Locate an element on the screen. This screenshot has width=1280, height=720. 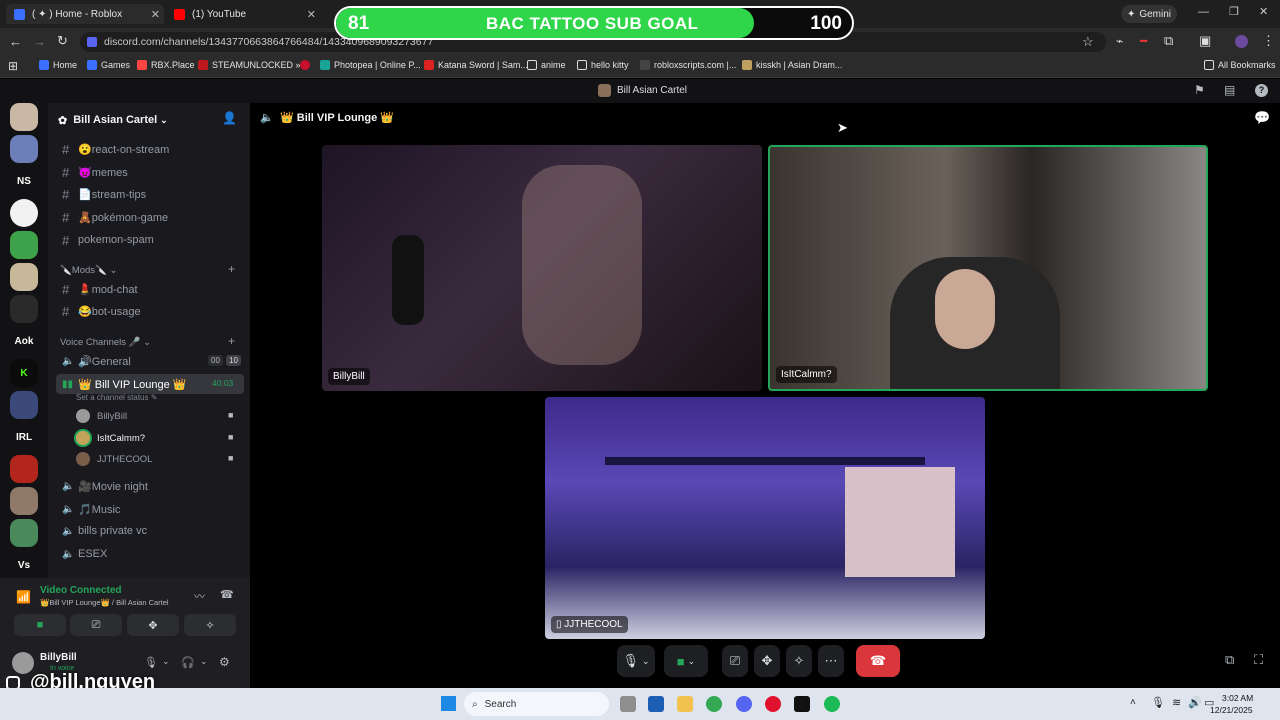
user-name: BillyBill is located at coordinates (58, 657).